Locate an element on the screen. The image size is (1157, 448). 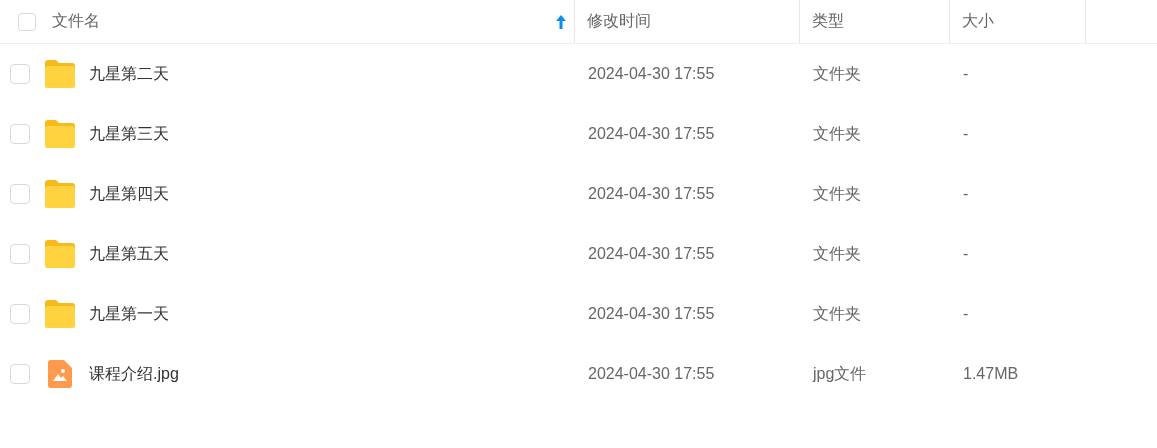
column-header: 大小 is located at coordinates (978, 21).